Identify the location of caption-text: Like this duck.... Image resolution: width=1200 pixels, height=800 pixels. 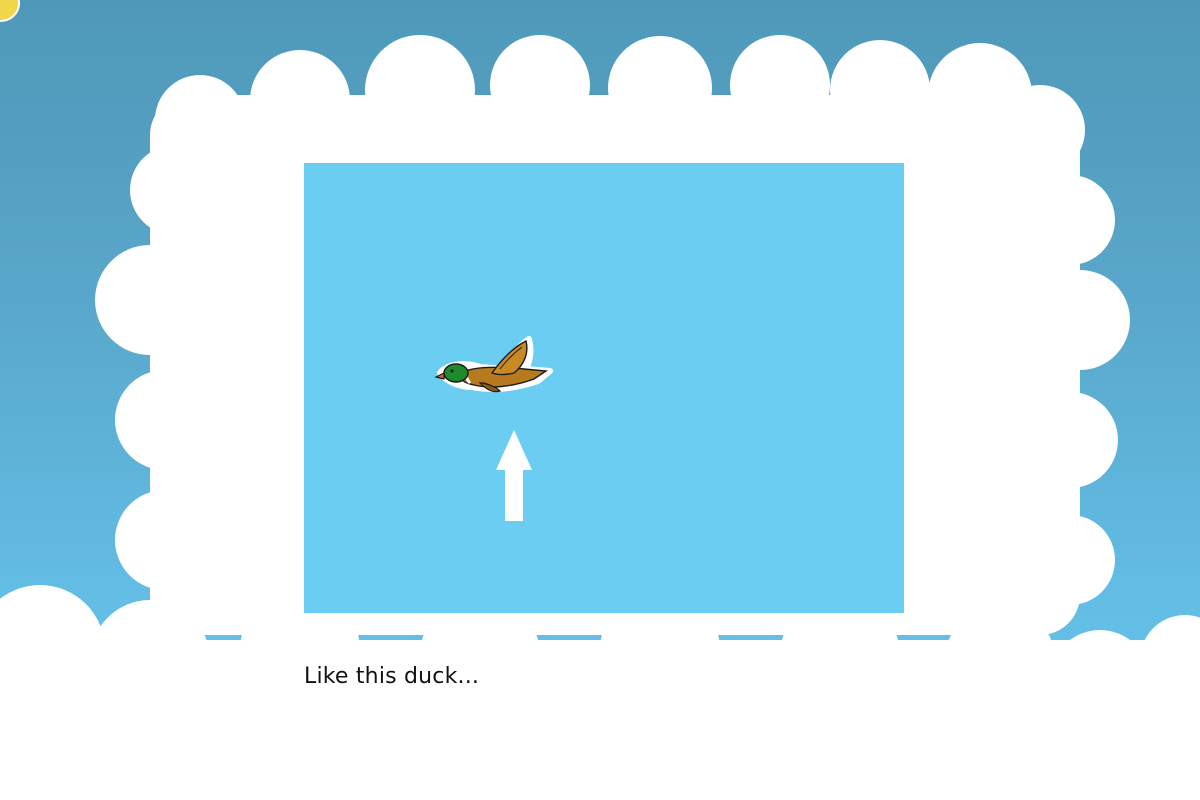
(392, 676).